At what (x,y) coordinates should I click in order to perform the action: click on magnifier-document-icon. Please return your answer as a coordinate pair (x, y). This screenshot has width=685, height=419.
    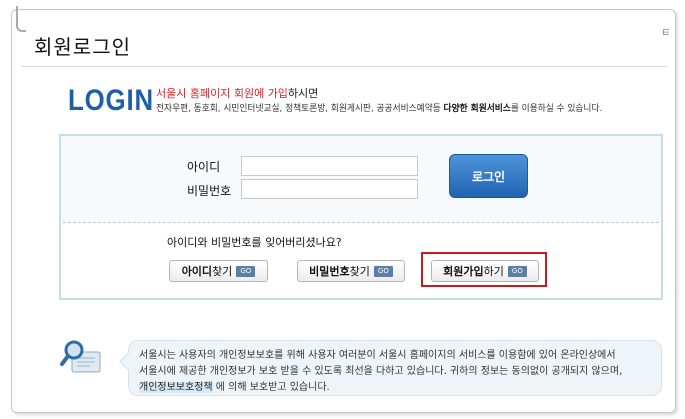
    Looking at the image, I should click on (80, 356).